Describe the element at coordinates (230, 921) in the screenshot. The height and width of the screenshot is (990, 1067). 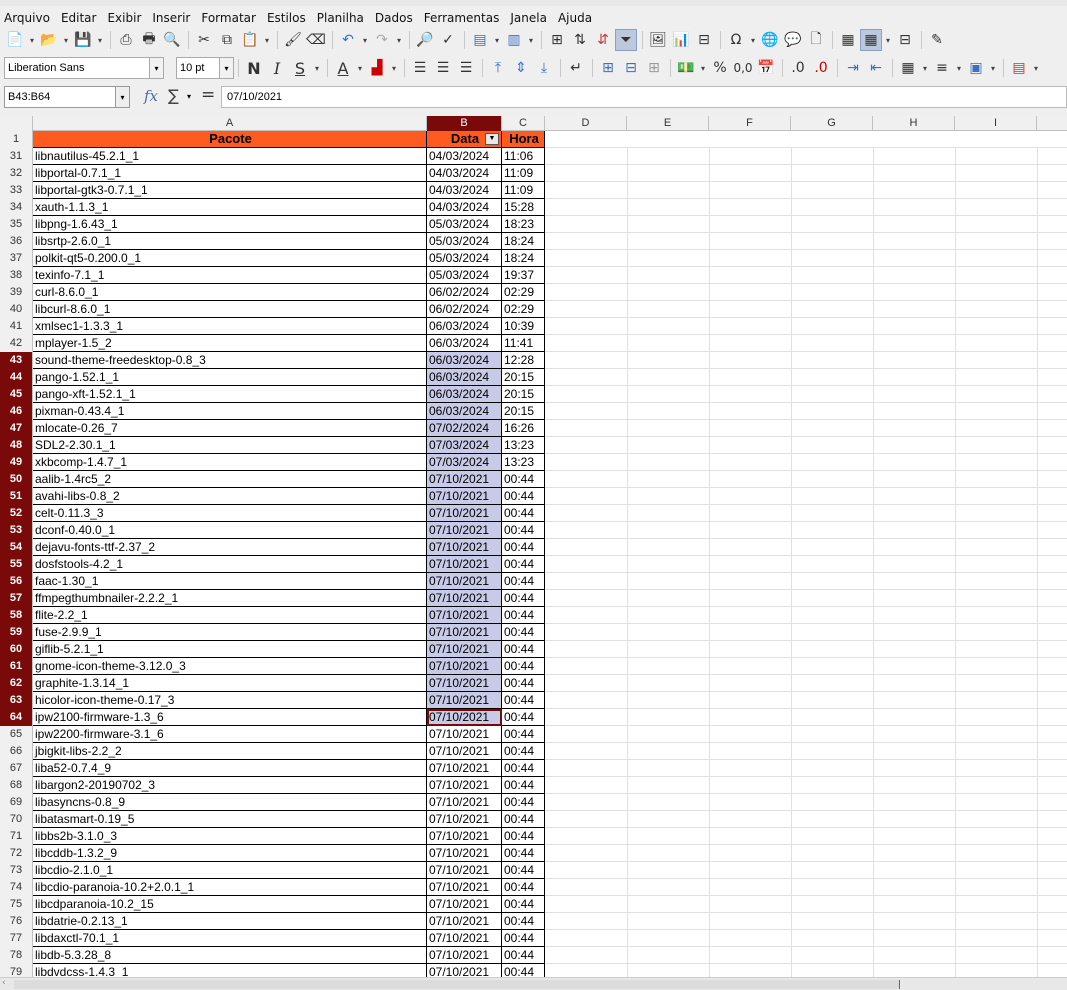
I see `cell-pacote: libdatrie-0.2.13_1` at that location.